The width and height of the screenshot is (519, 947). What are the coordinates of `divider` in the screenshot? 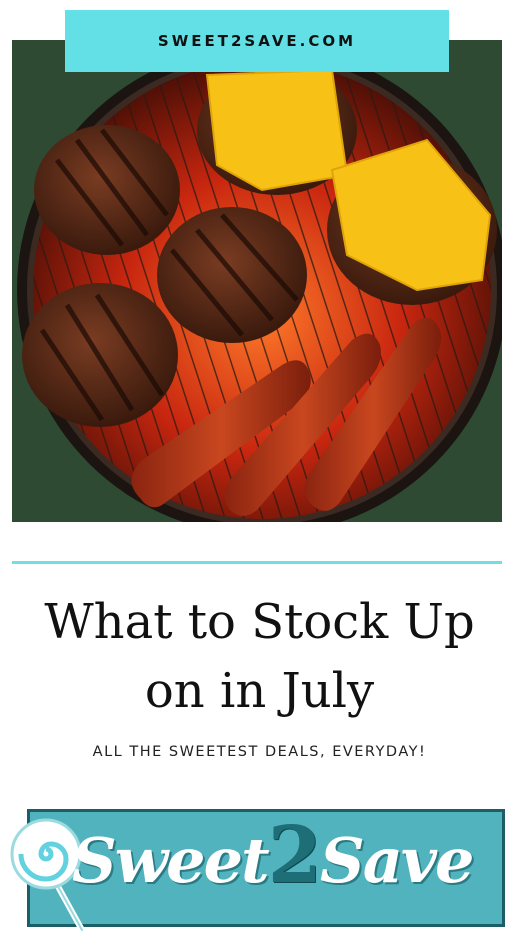 It's located at (257, 562).